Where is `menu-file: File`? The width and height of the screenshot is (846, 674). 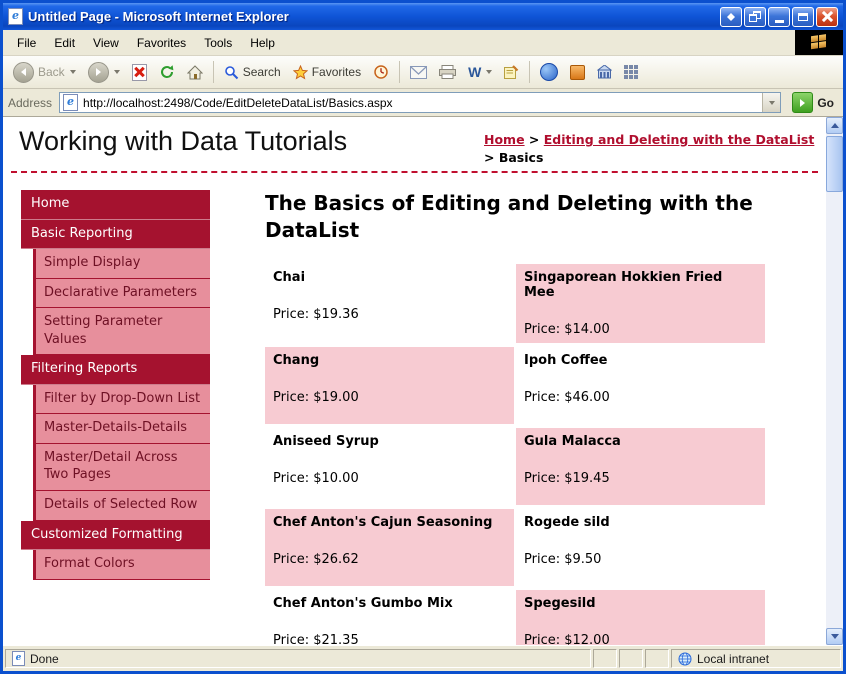
menu-file: File is located at coordinates (26, 43).